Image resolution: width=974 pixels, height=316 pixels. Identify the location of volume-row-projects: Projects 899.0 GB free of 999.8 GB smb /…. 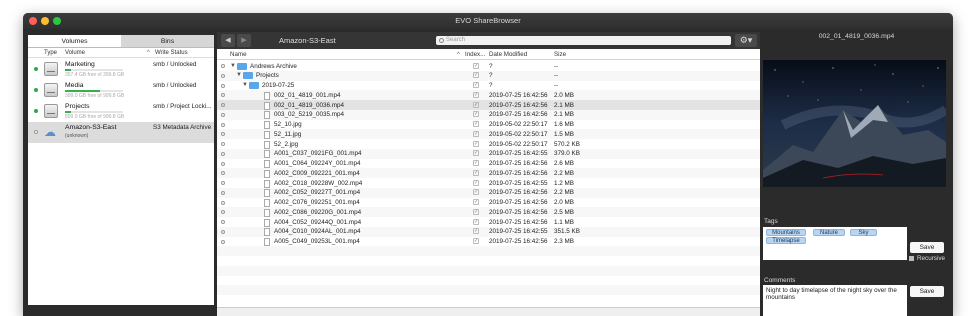
(121, 111).